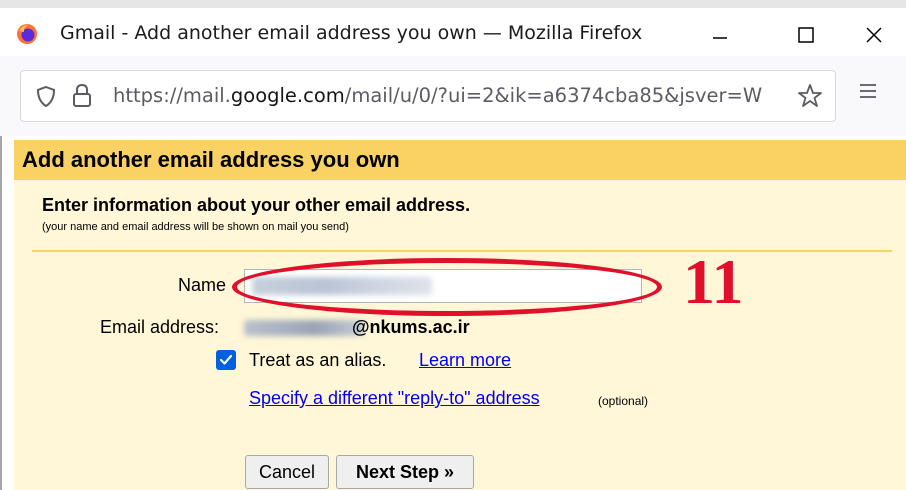  I want to click on maximize-icon, so click(806, 35).